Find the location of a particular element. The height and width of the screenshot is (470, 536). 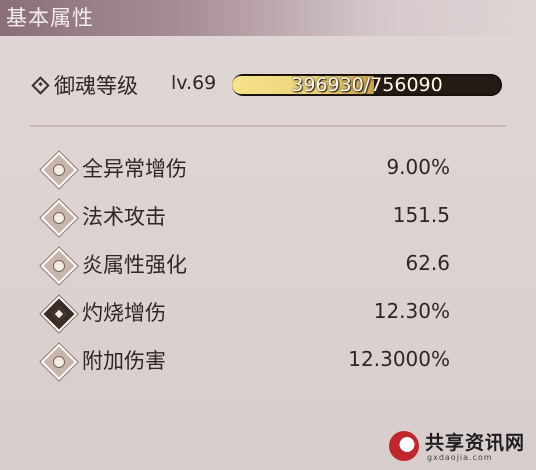

stat-name: 灼烧增伤 is located at coordinates (124, 313).